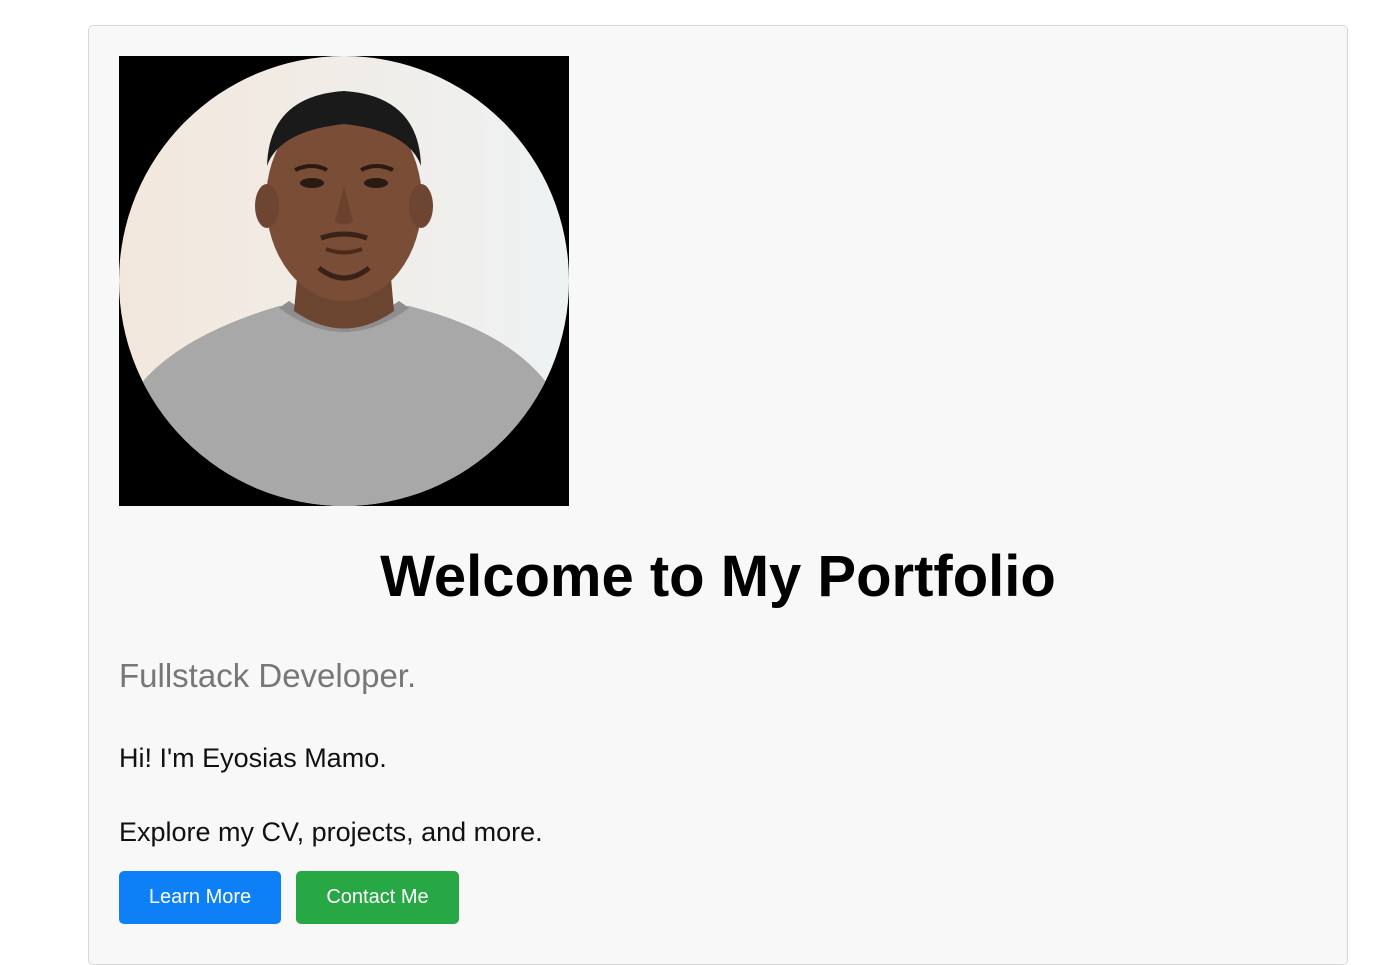 Image resolution: width=1396 pixels, height=965 pixels. I want to click on explore-text: Explore my CV, projects, and more., so click(331, 832).